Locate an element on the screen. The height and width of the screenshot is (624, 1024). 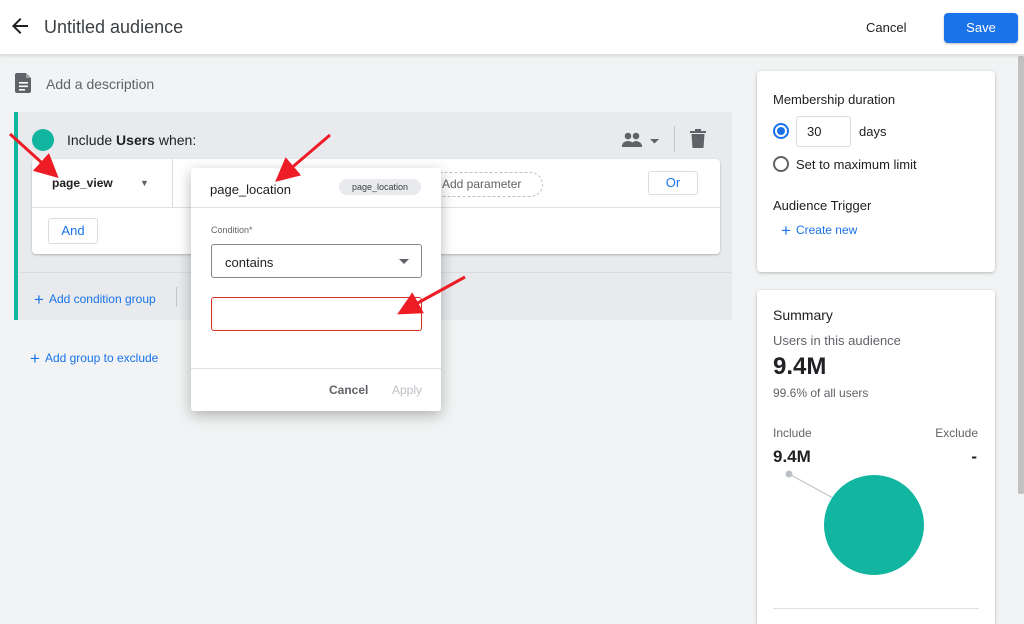
include-dot-icon is located at coordinates (43, 140).